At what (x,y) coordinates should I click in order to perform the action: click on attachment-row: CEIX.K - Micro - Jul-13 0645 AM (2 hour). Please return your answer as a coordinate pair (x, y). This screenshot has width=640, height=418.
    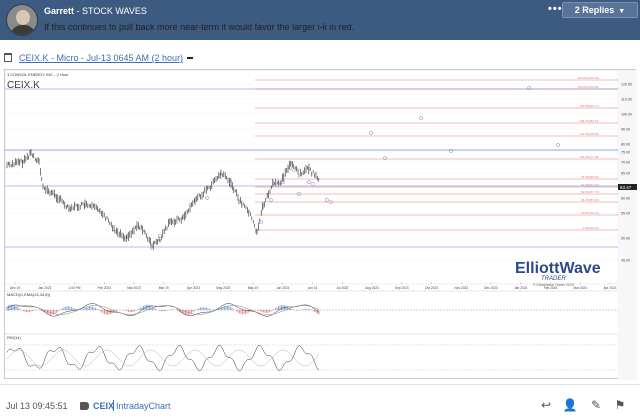
    Looking at the image, I should click on (99, 59).